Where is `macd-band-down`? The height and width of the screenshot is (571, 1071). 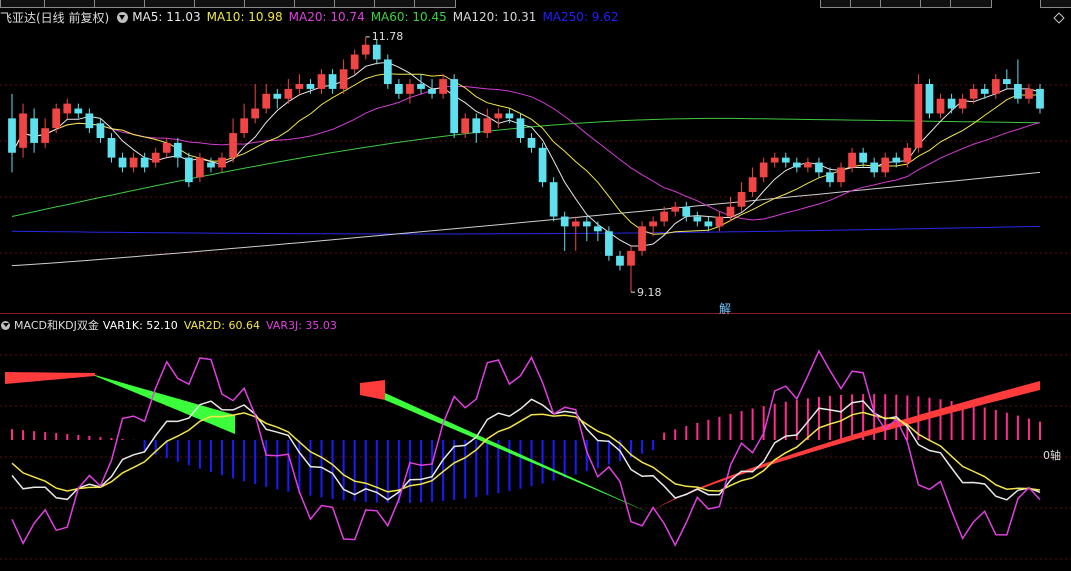
macd-band-down is located at coordinates (165, 404).